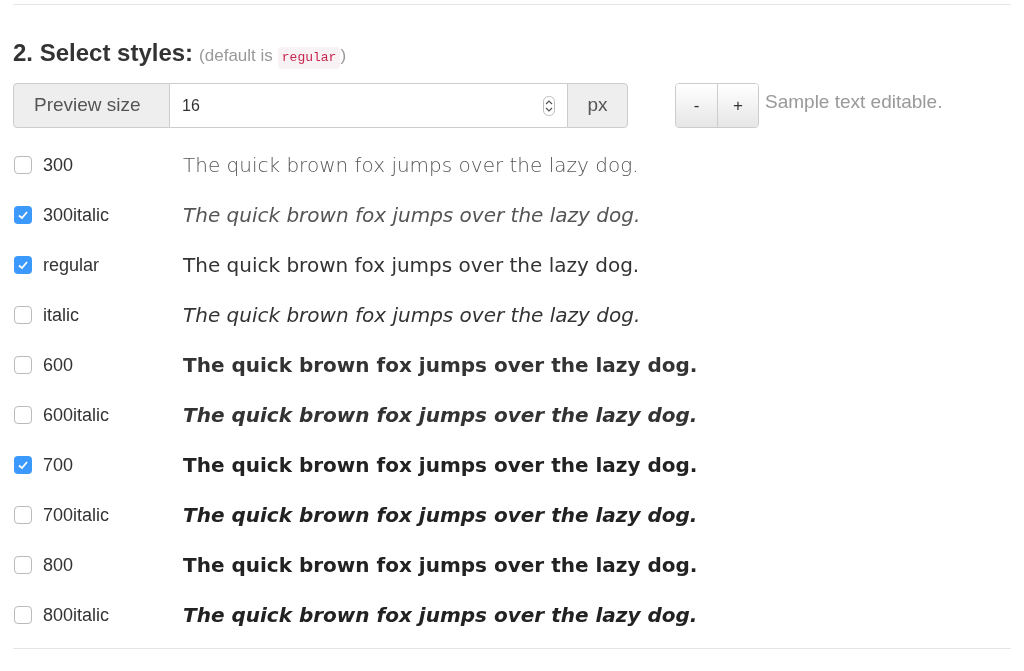  Describe the element at coordinates (854, 102) in the screenshot. I see `sample-text-note: Sample text editable.` at that location.